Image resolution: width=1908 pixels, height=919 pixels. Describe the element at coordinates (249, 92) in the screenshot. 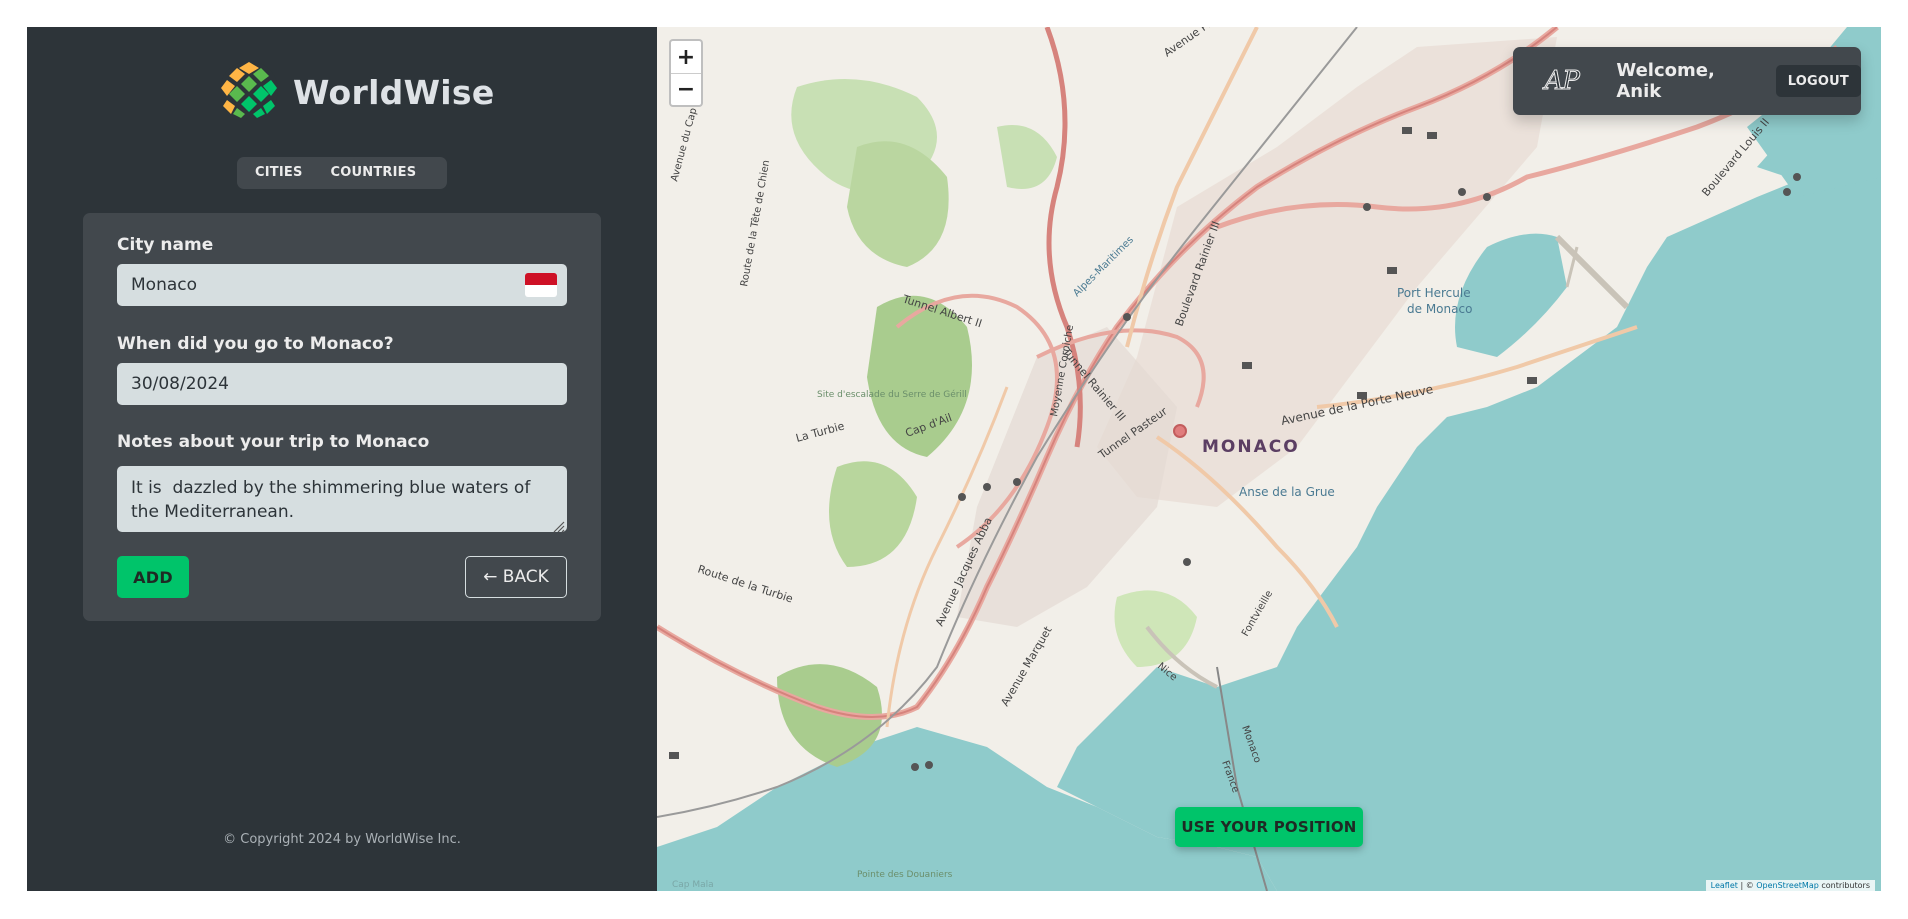

I see `globe-icon` at that location.